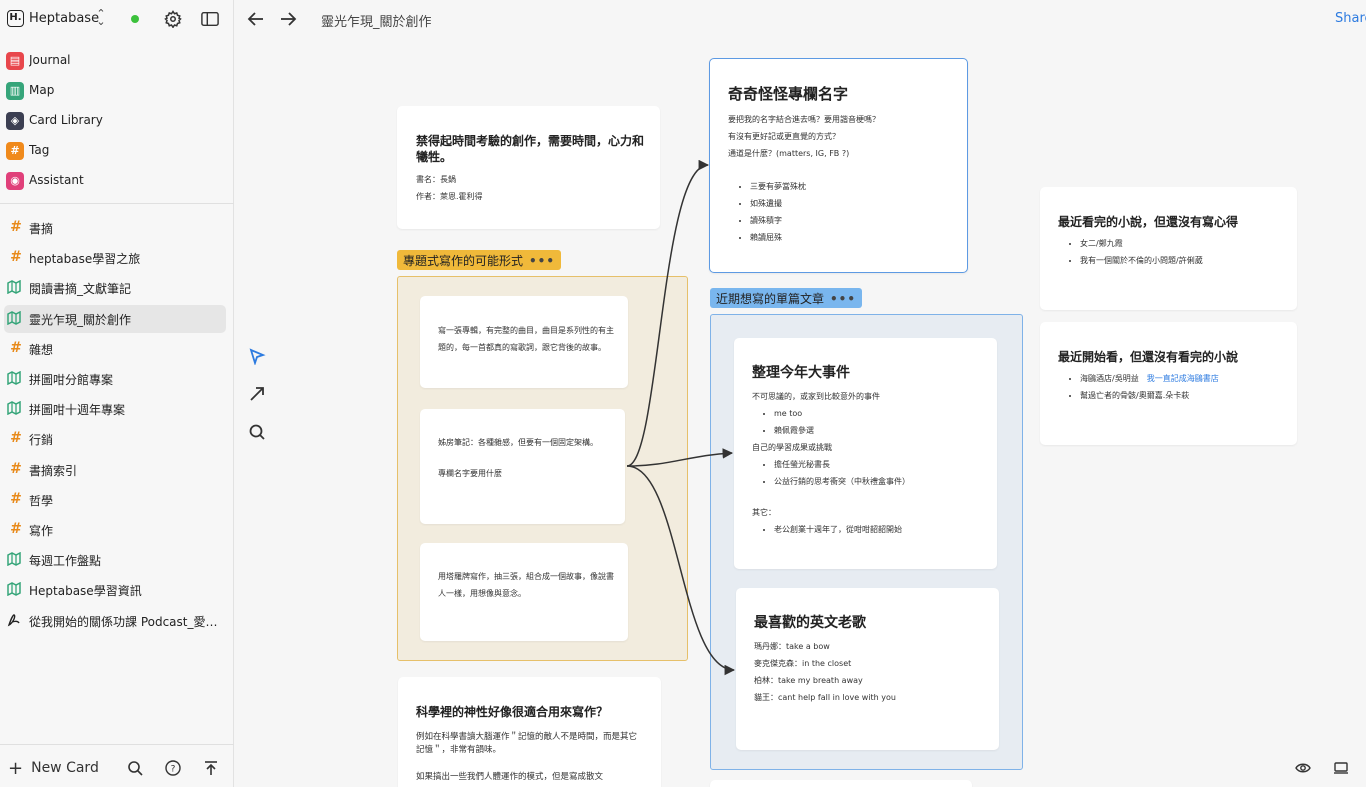  Describe the element at coordinates (788, 94) in the screenshot. I see `card-title: 奇奇怪怪專欄名字` at that location.